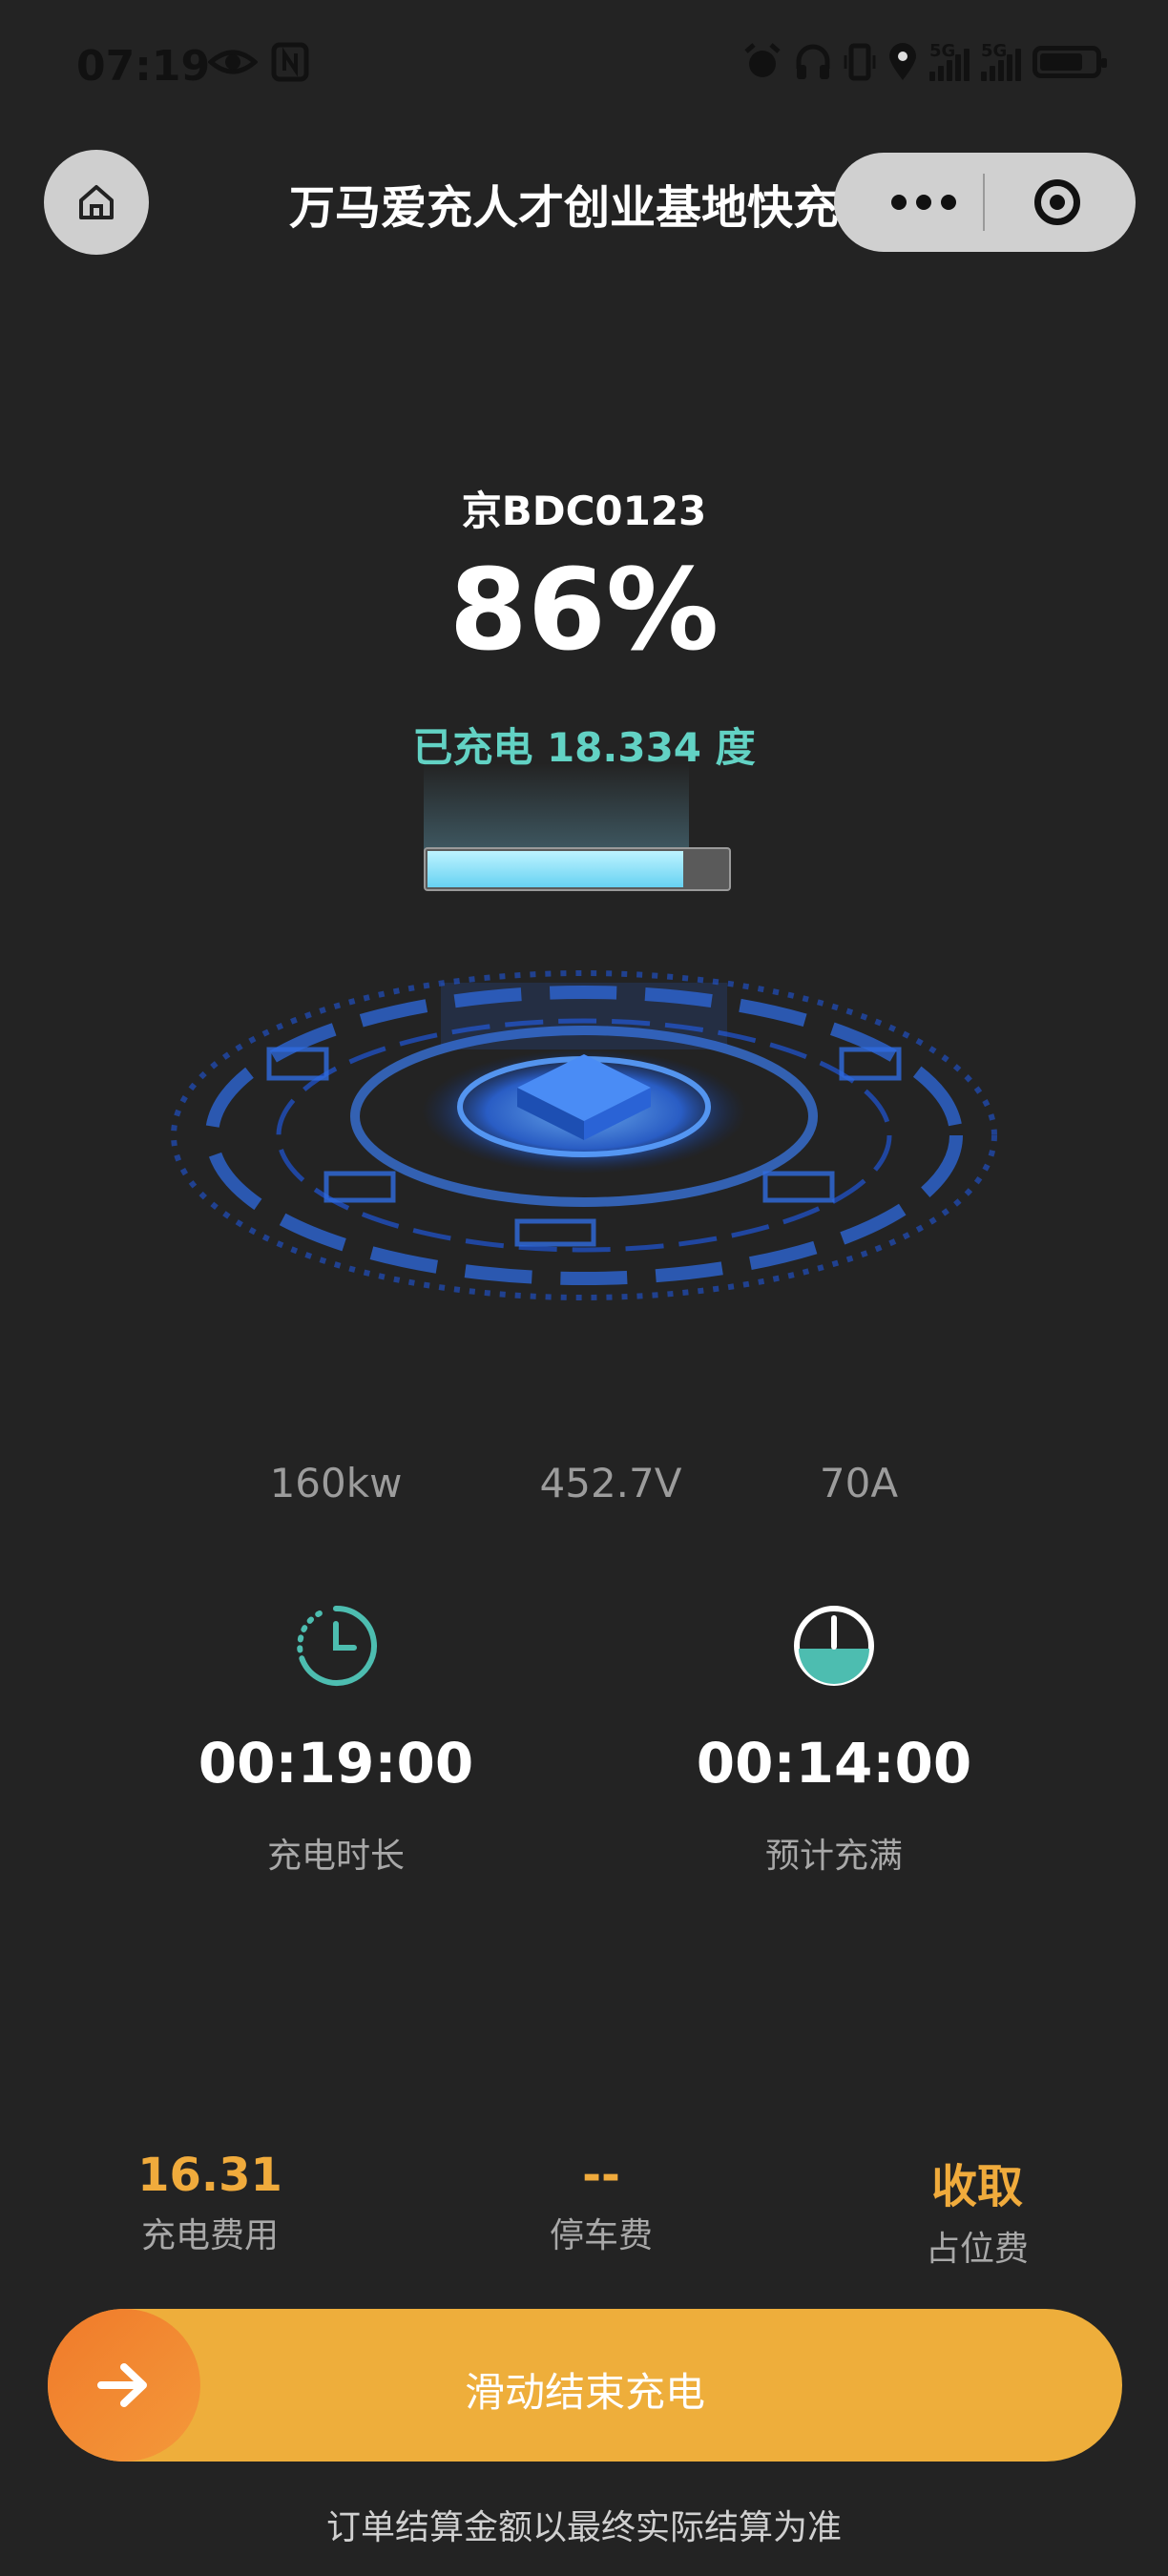 The image size is (1168, 2576). I want to click on battery-fill, so click(555, 869).